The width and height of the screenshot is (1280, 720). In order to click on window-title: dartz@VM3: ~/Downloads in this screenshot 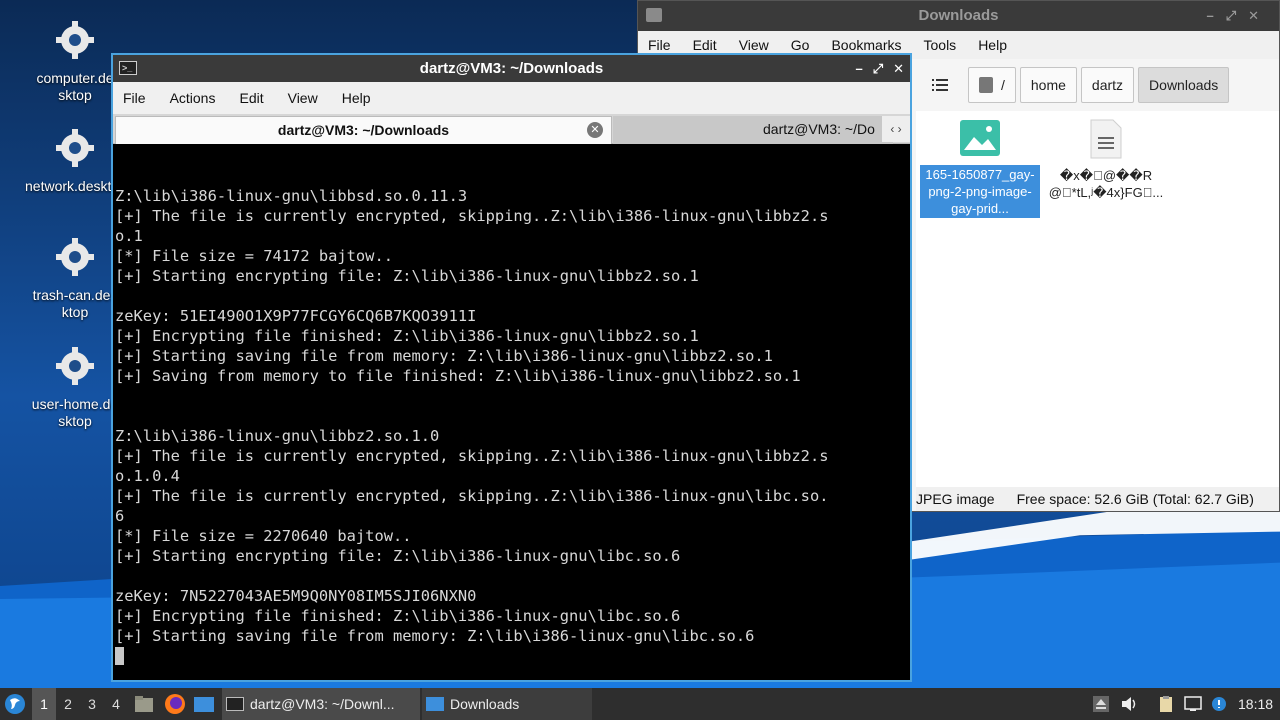, I will do `click(511, 68)`.